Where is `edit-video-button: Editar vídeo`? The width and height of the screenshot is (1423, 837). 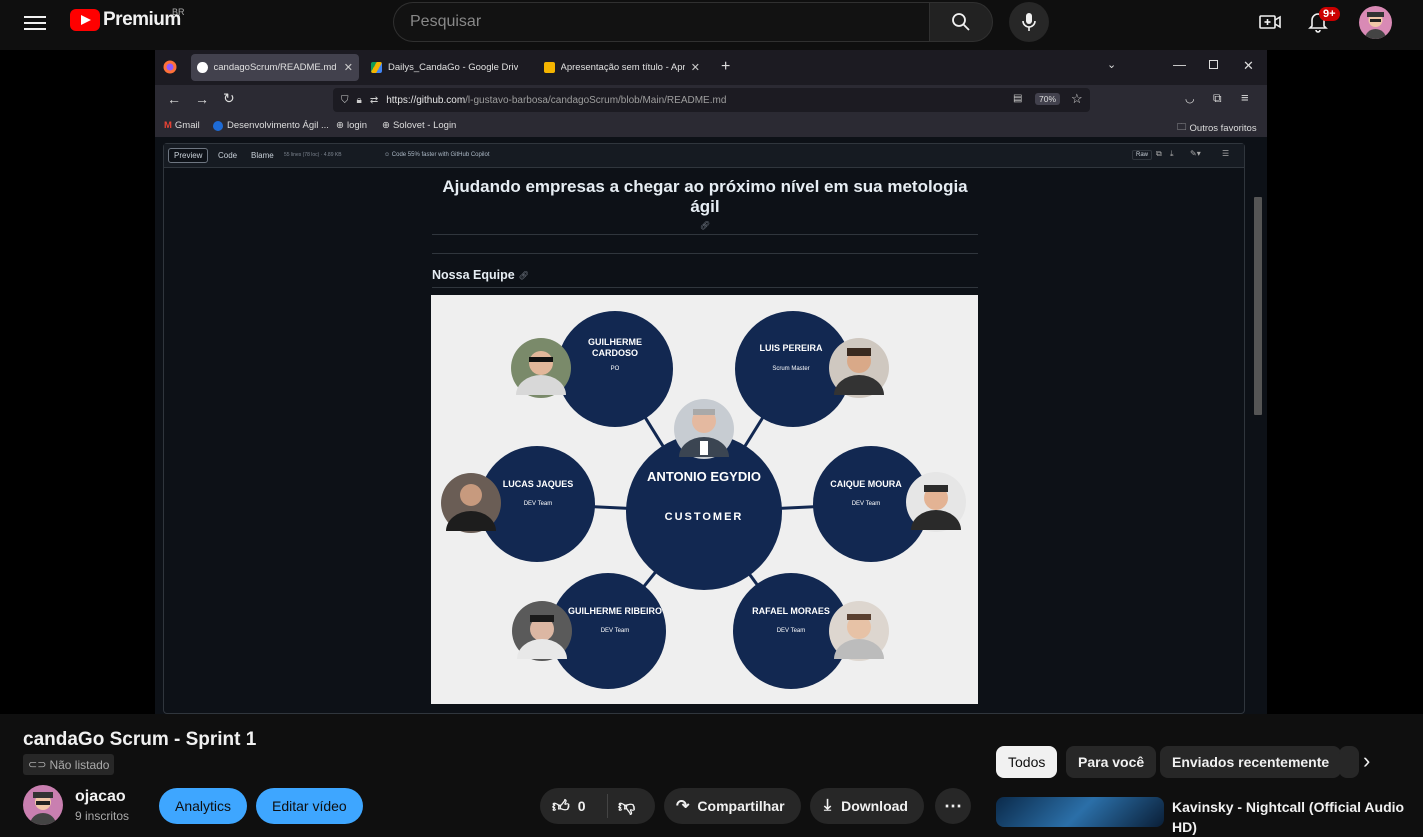
edit-video-button: Editar vídeo is located at coordinates (309, 806).